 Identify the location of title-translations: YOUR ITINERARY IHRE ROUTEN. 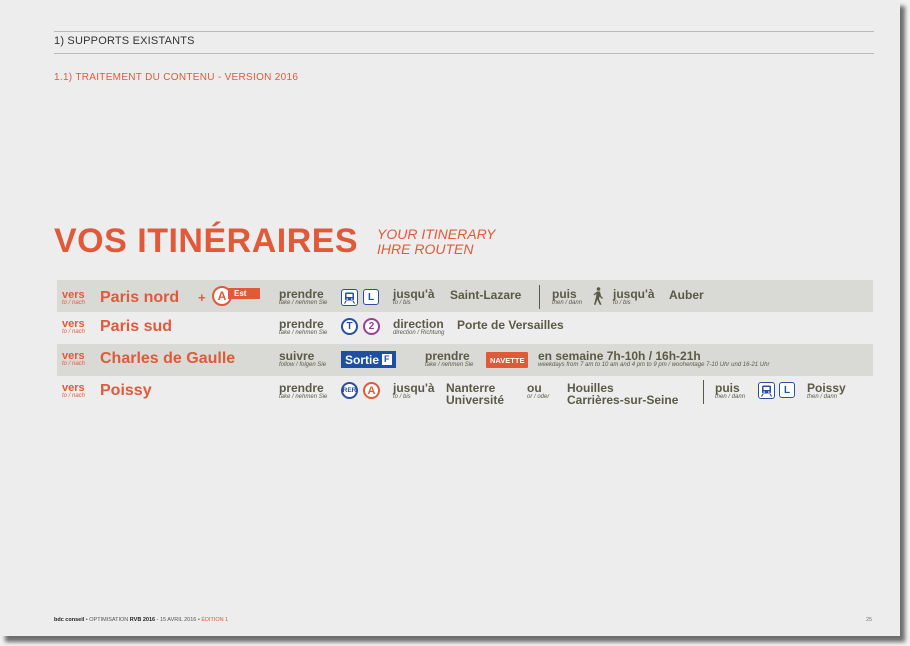
(436, 242).